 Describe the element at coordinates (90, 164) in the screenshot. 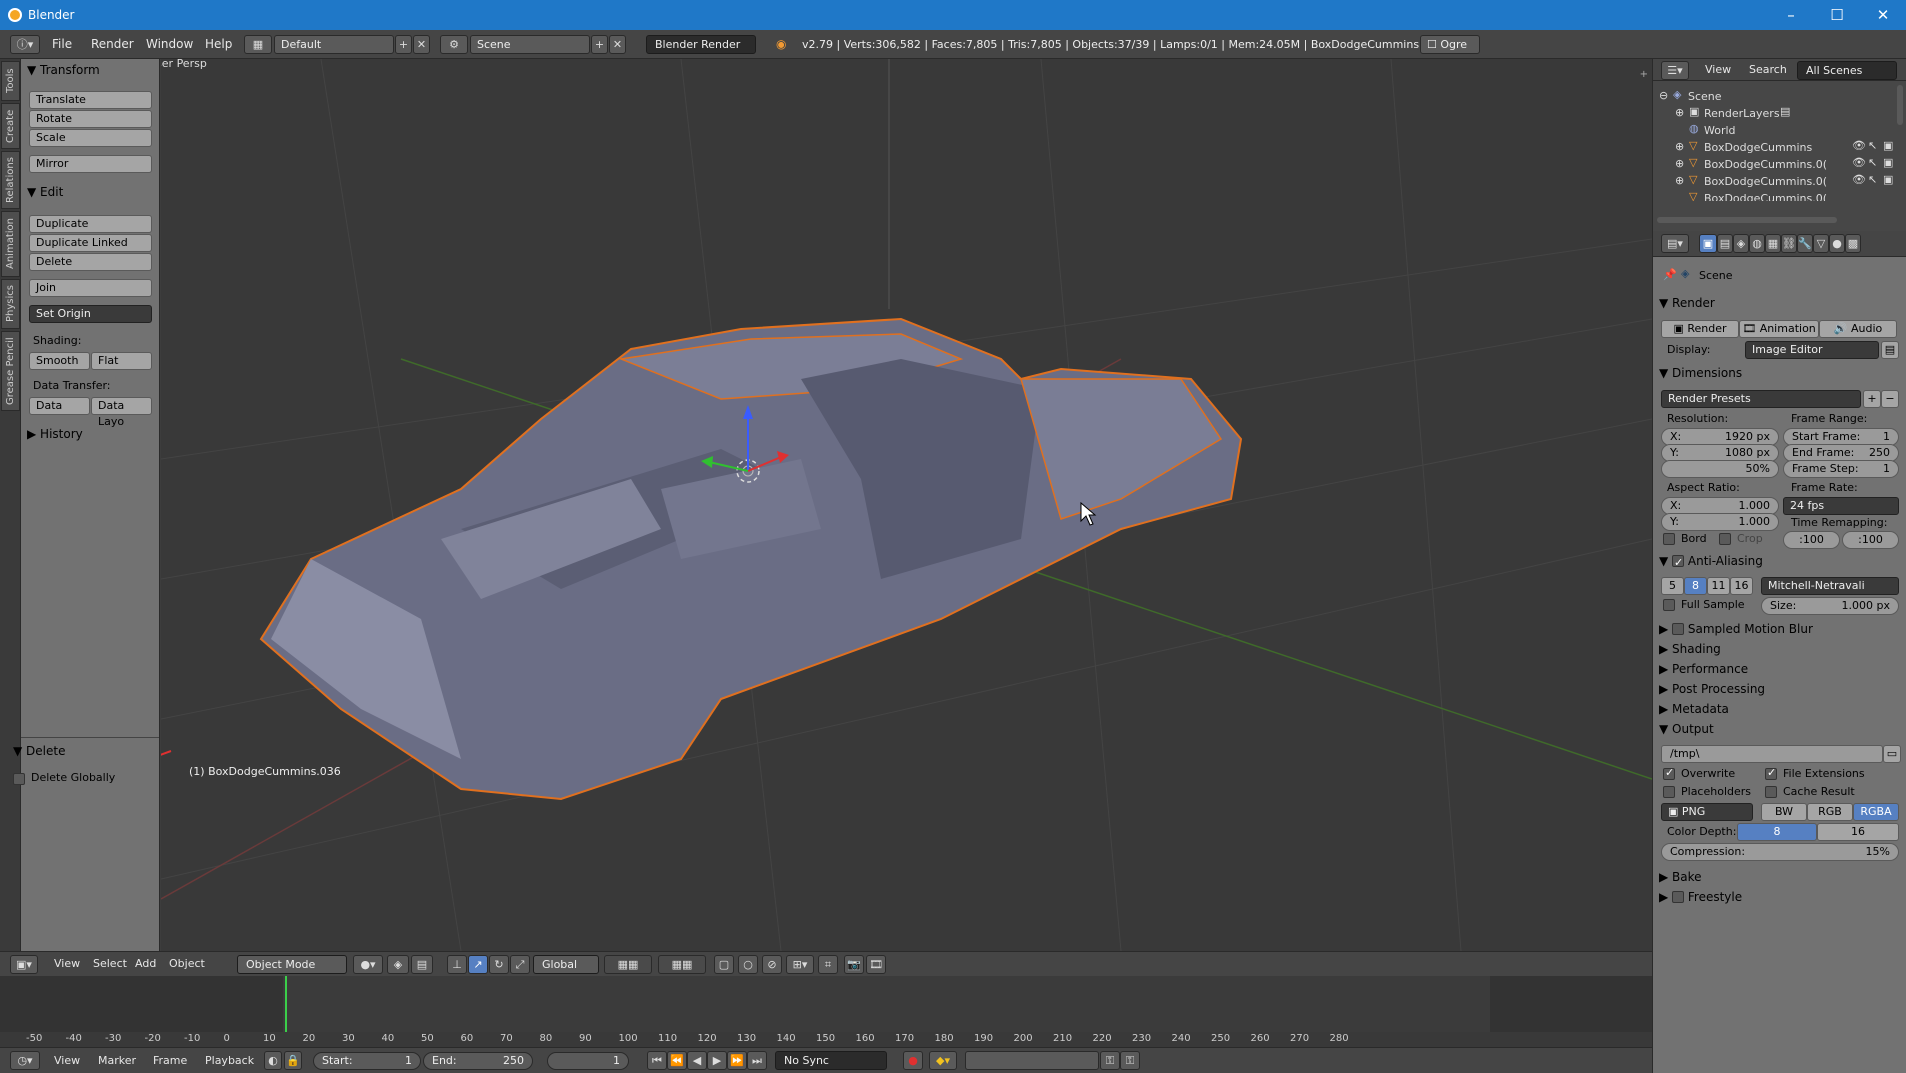

I see `mirror-button: Mirror` at that location.